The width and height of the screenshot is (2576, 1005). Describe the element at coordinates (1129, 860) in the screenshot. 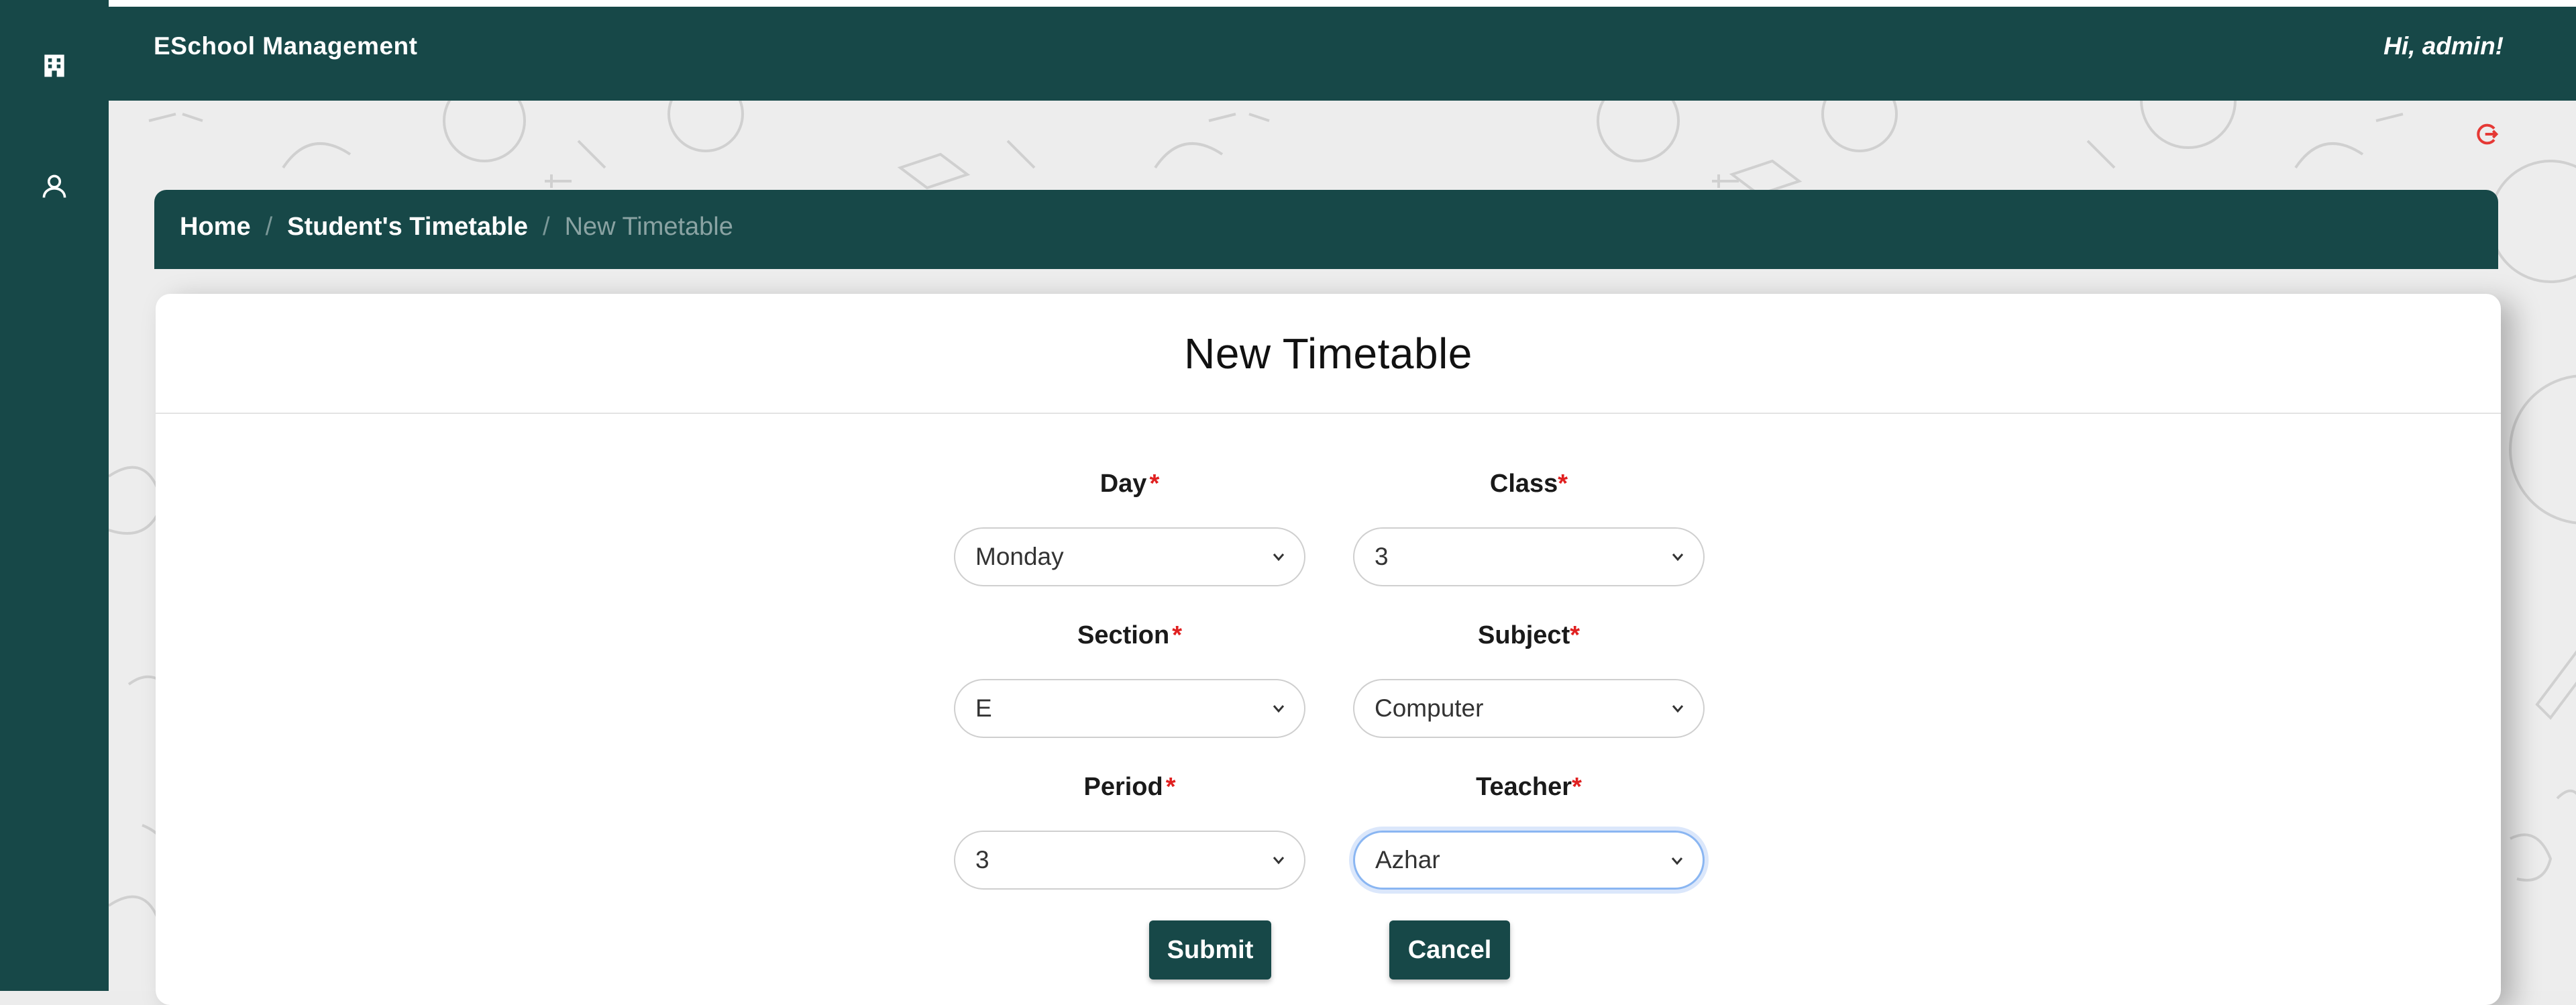

I see `period-select: 3` at that location.